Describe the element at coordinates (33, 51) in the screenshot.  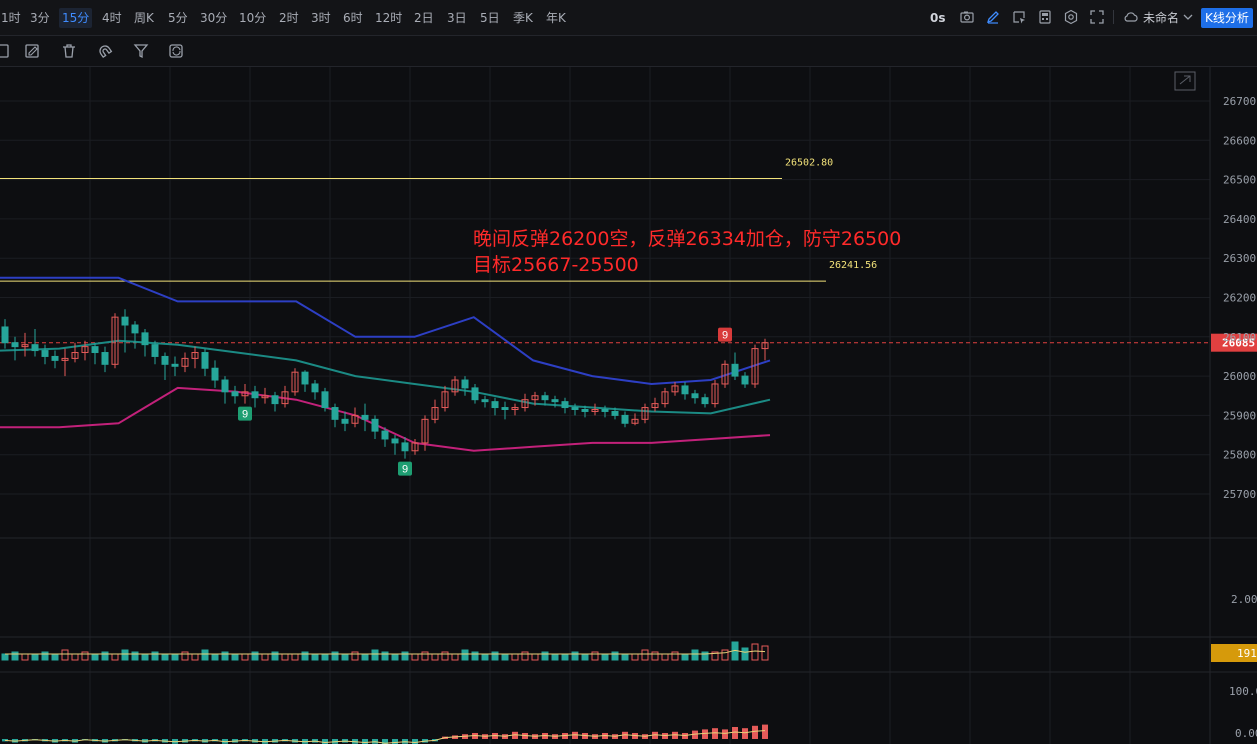
I see `edit-note-icon` at that location.